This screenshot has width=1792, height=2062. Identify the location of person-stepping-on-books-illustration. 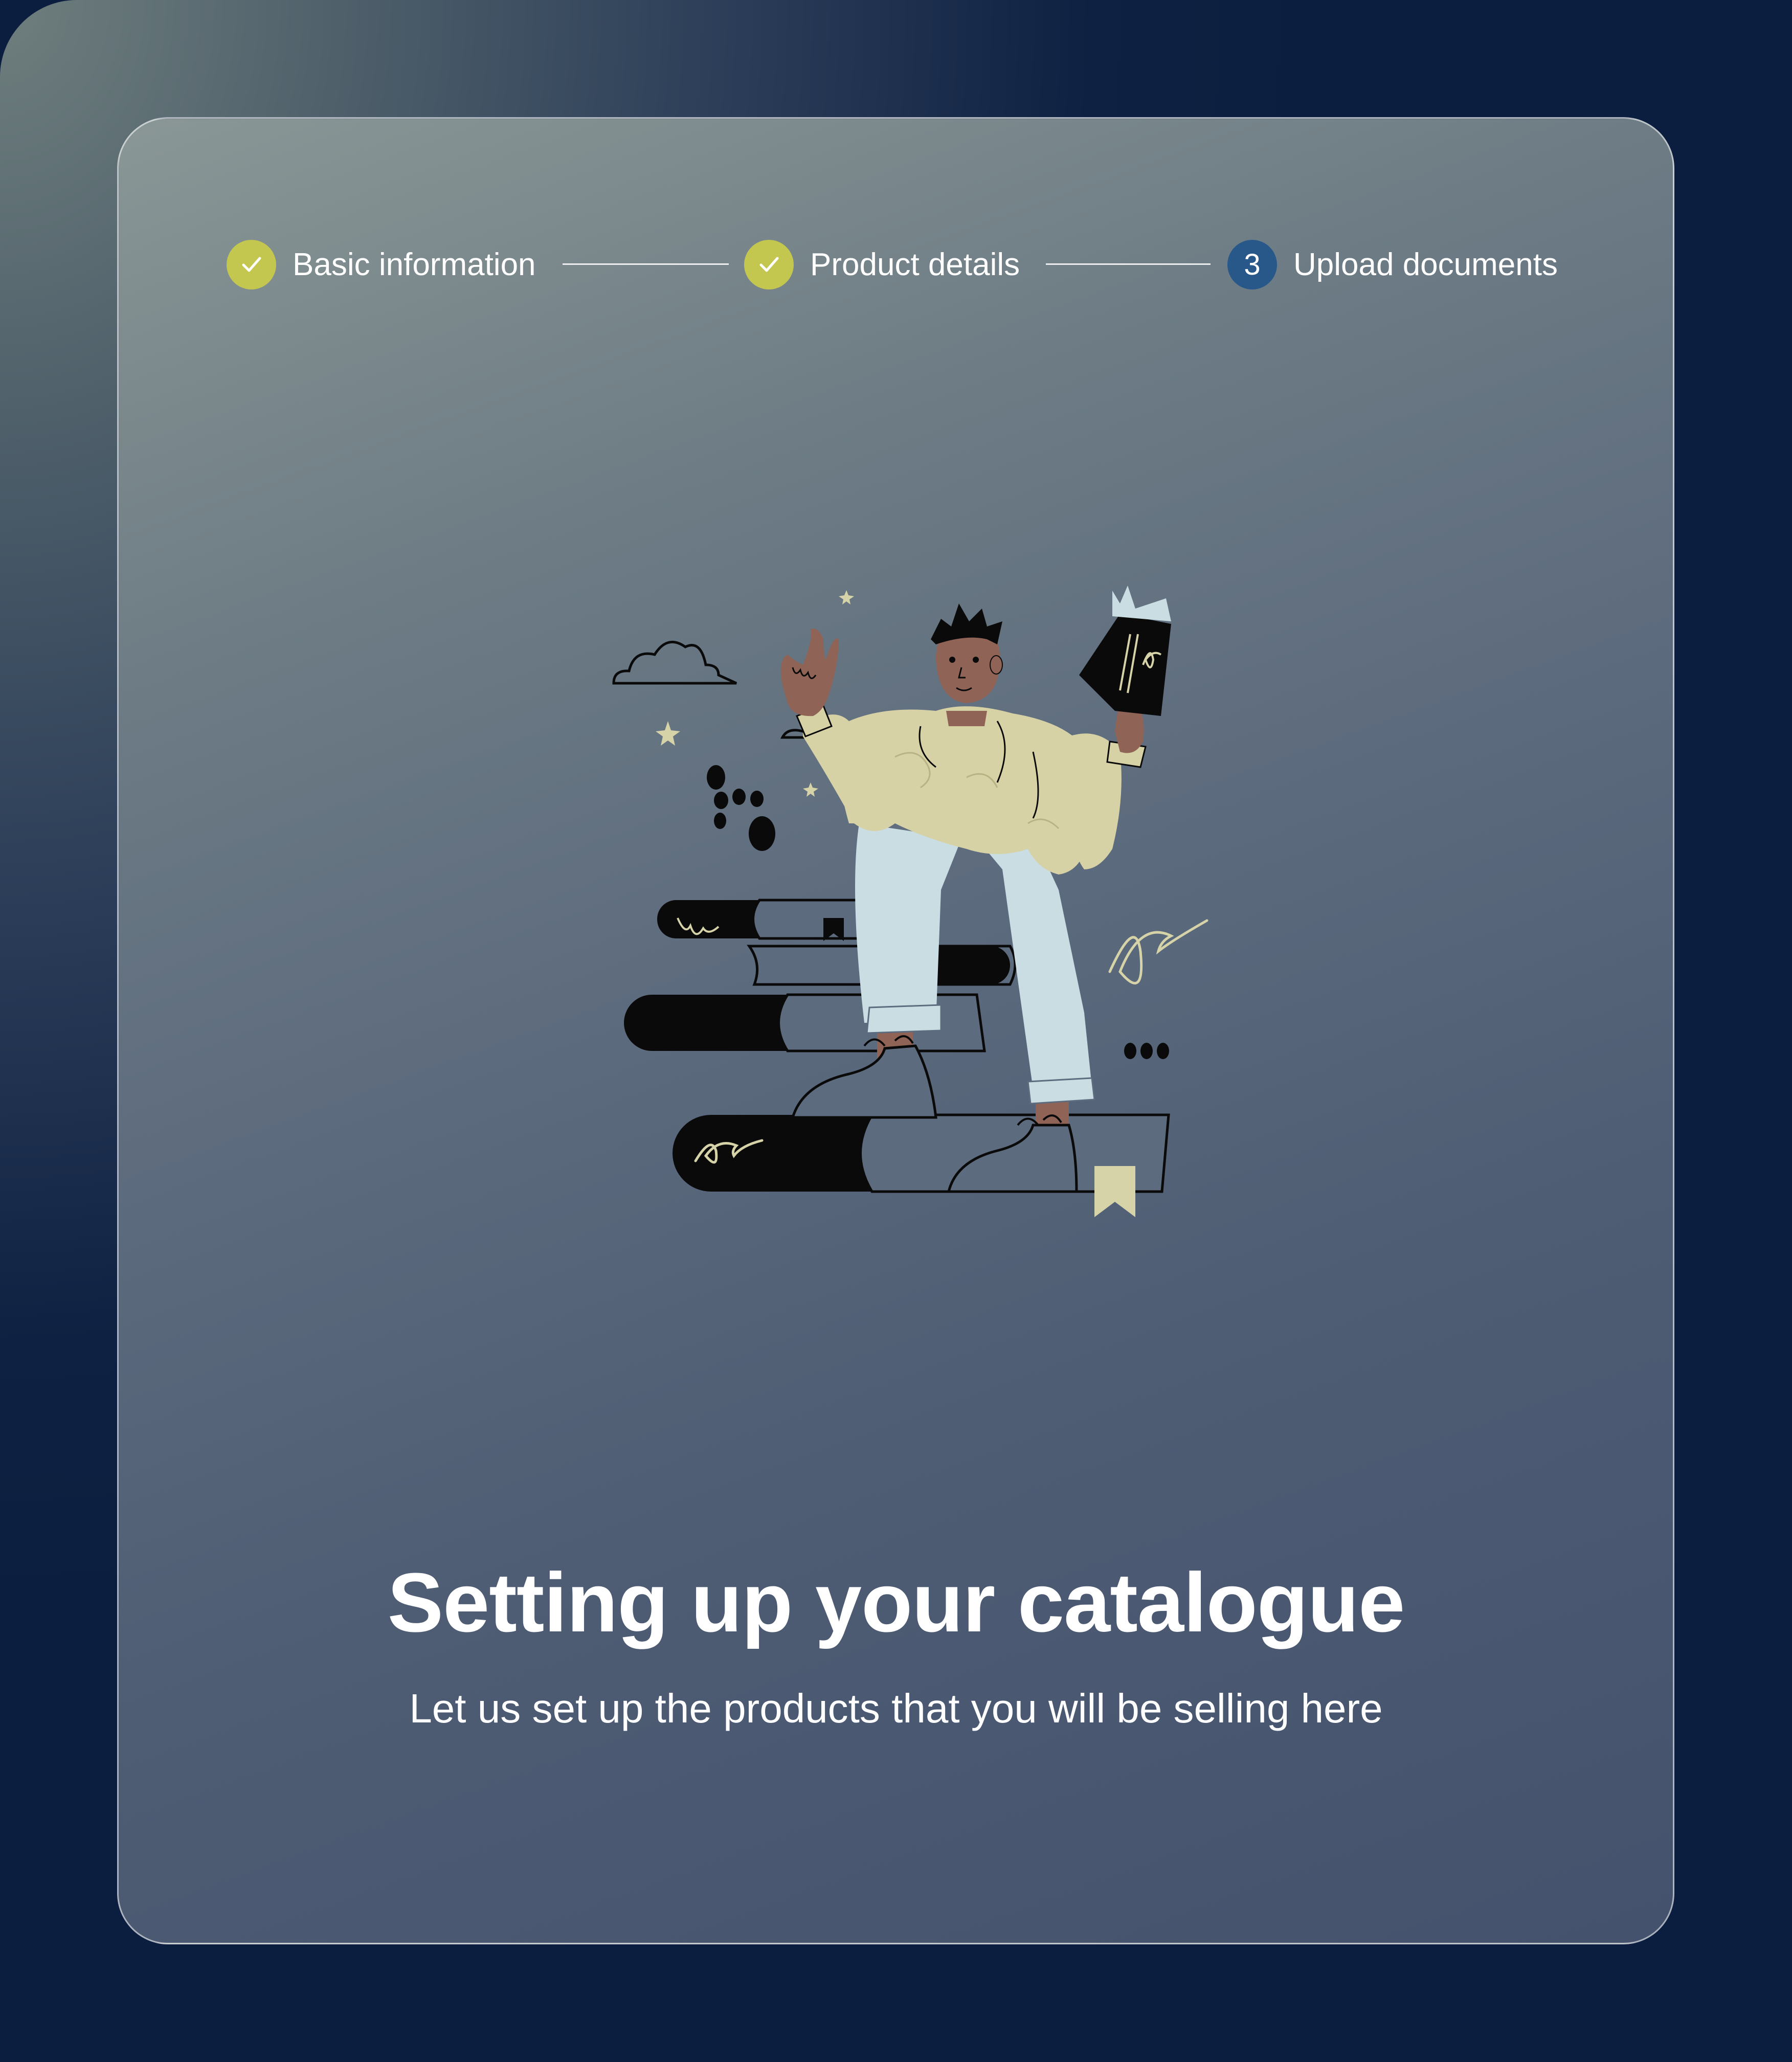
(910, 901).